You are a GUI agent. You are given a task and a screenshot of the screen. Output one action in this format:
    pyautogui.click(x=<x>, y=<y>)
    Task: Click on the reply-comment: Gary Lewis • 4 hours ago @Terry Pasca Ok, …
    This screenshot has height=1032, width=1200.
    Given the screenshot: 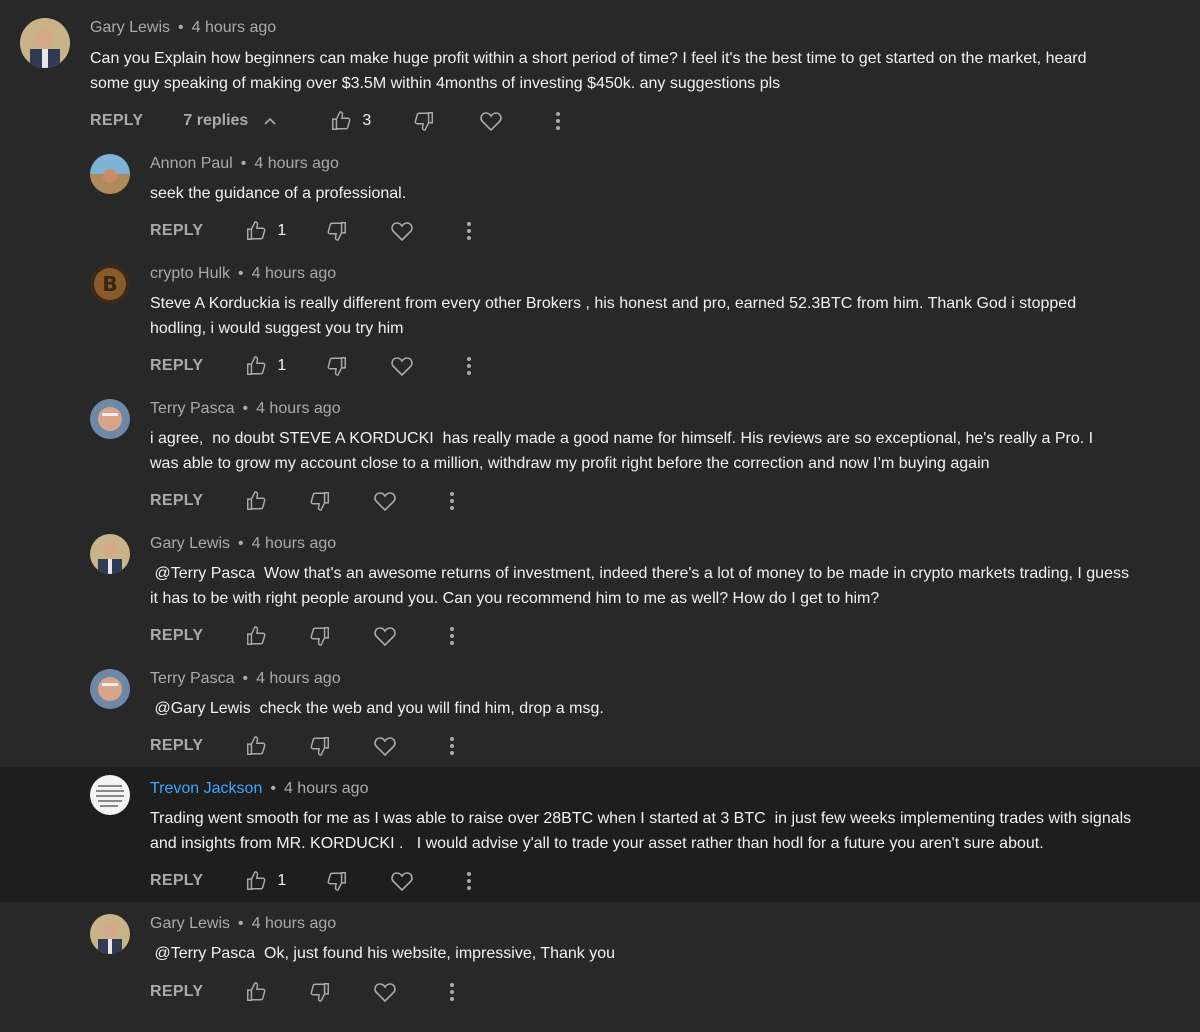 What is the action you would take?
    pyautogui.click(x=600, y=966)
    